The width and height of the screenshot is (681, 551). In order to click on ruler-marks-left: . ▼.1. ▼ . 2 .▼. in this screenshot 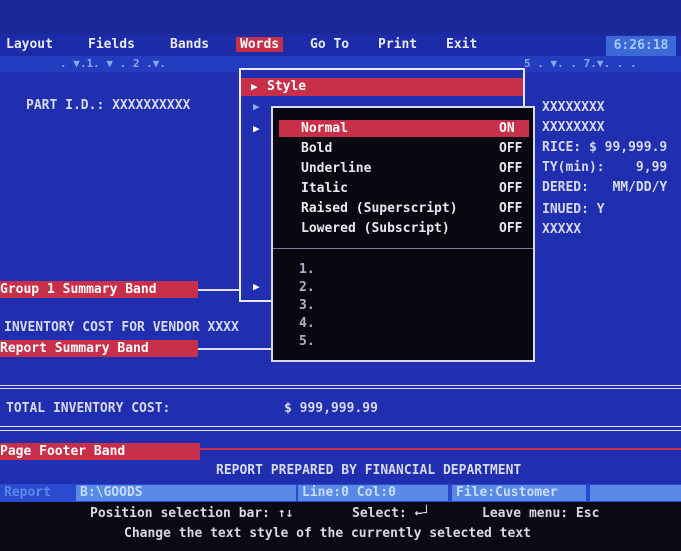, I will do `click(113, 63)`.